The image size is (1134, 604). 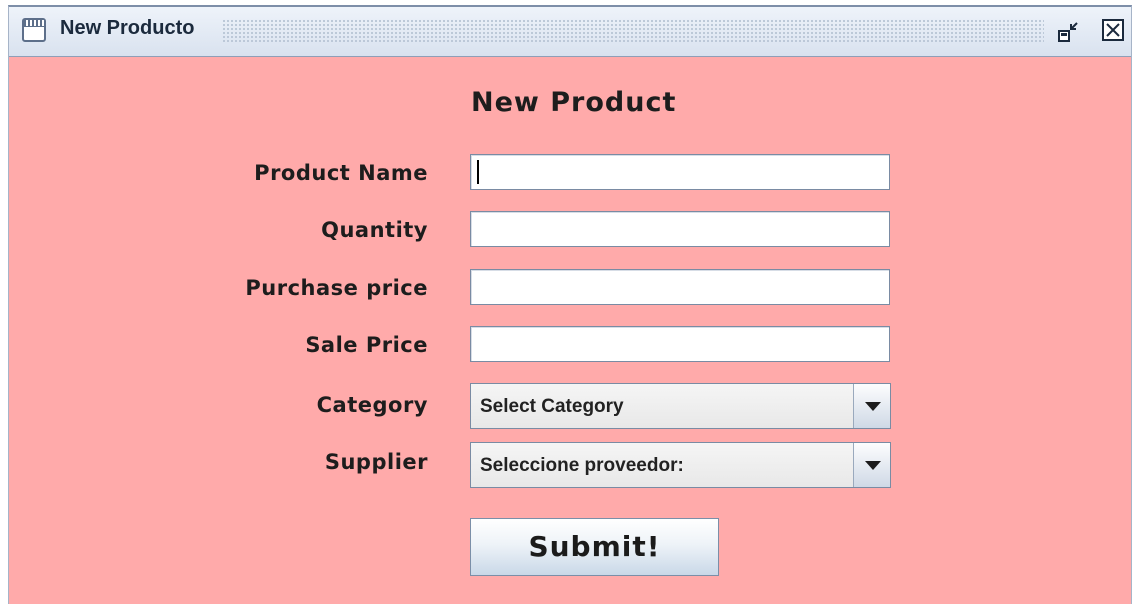 I want to click on quantity-label: Quantity, so click(x=374, y=230).